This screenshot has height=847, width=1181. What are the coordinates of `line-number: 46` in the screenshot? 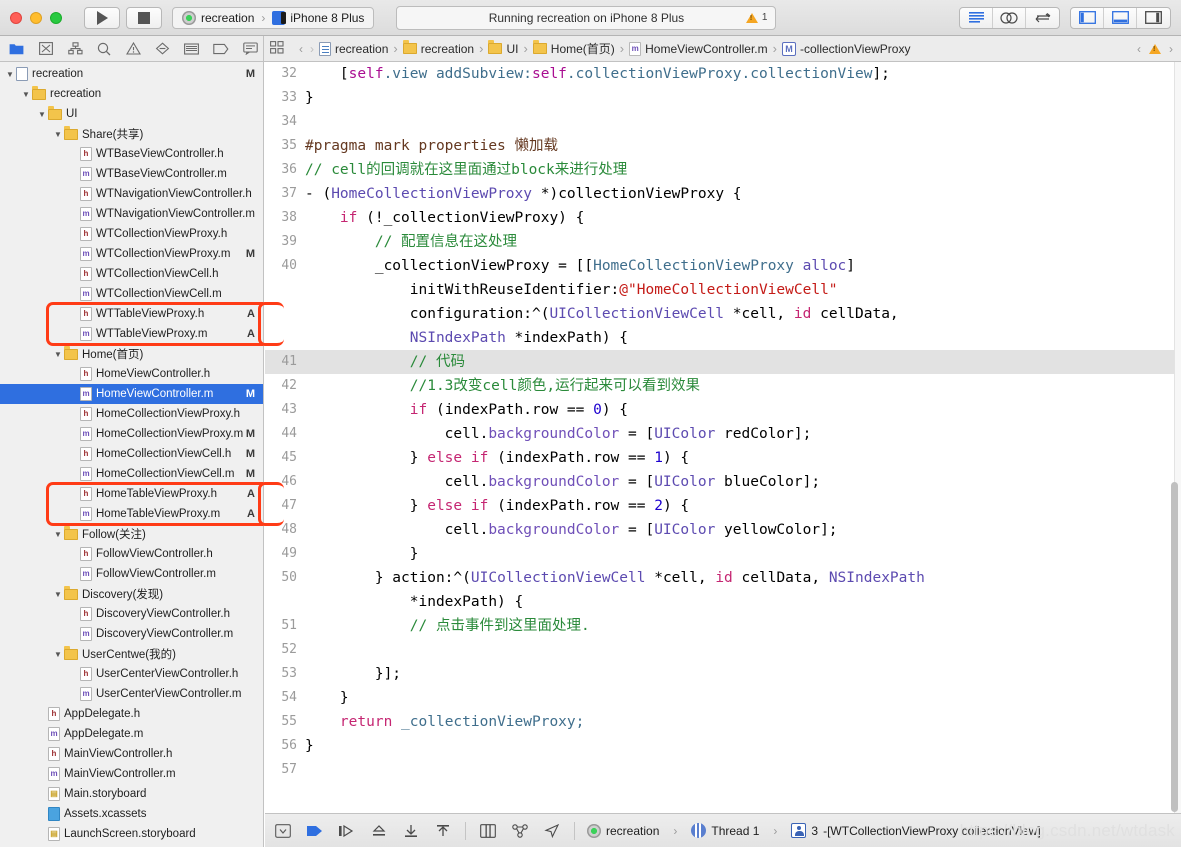 It's located at (285, 482).